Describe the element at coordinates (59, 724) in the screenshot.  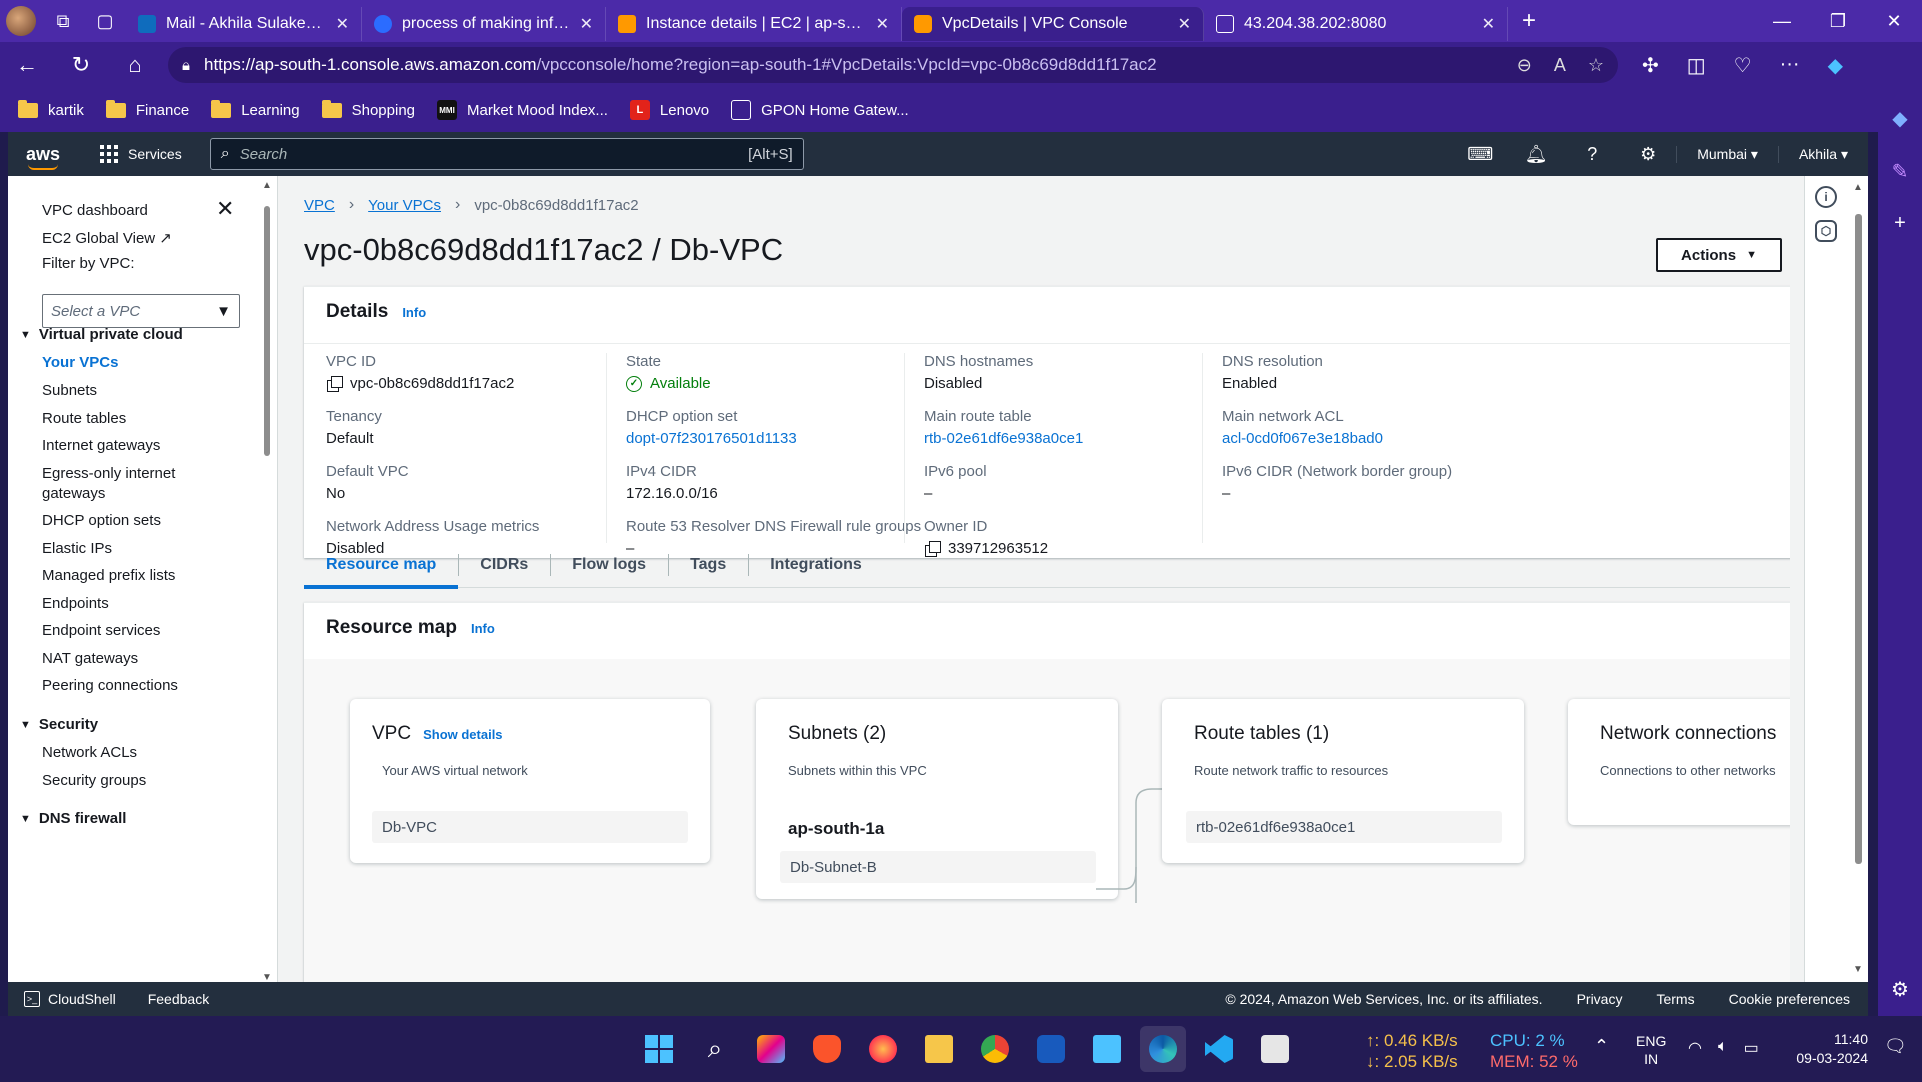
I see `section-security: ▼ Security` at that location.